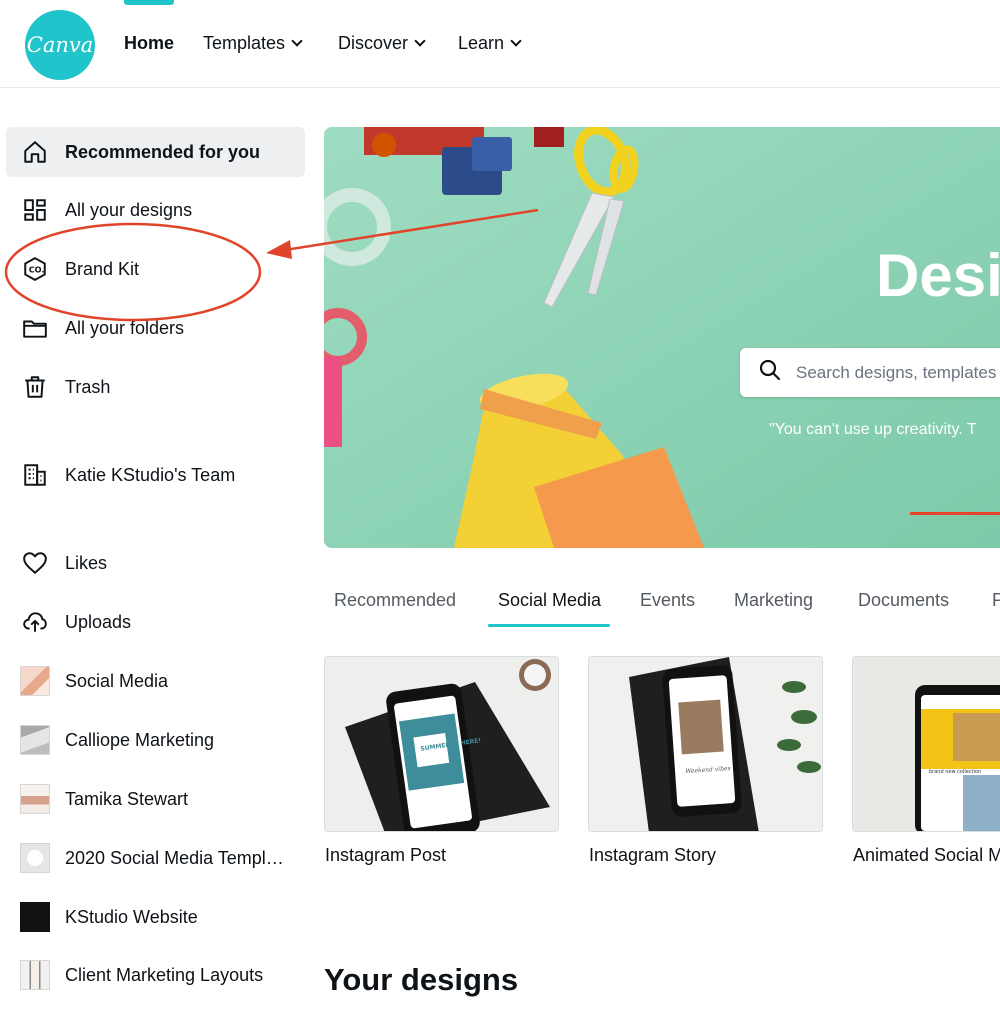 The width and height of the screenshot is (1000, 1015). I want to click on card-label-instagram-story: Instagram Story, so click(652, 855).